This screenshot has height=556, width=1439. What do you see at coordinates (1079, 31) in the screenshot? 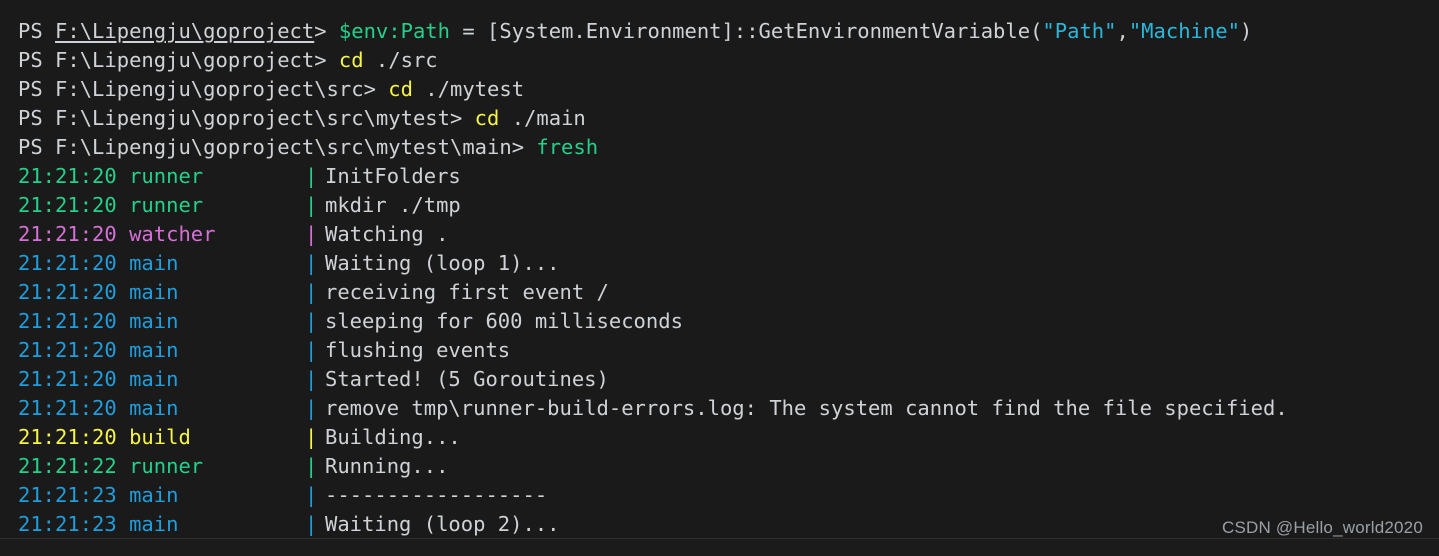
I see `command-token: "Path"` at bounding box center [1079, 31].